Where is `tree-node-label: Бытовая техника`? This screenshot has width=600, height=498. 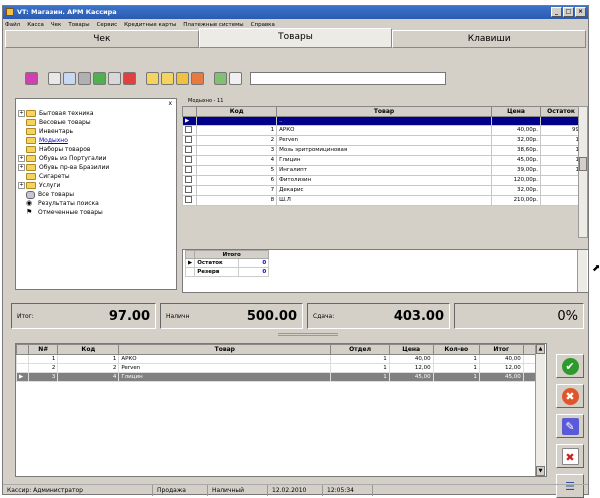 tree-node-label: Бытовая техника is located at coordinates (66, 113).